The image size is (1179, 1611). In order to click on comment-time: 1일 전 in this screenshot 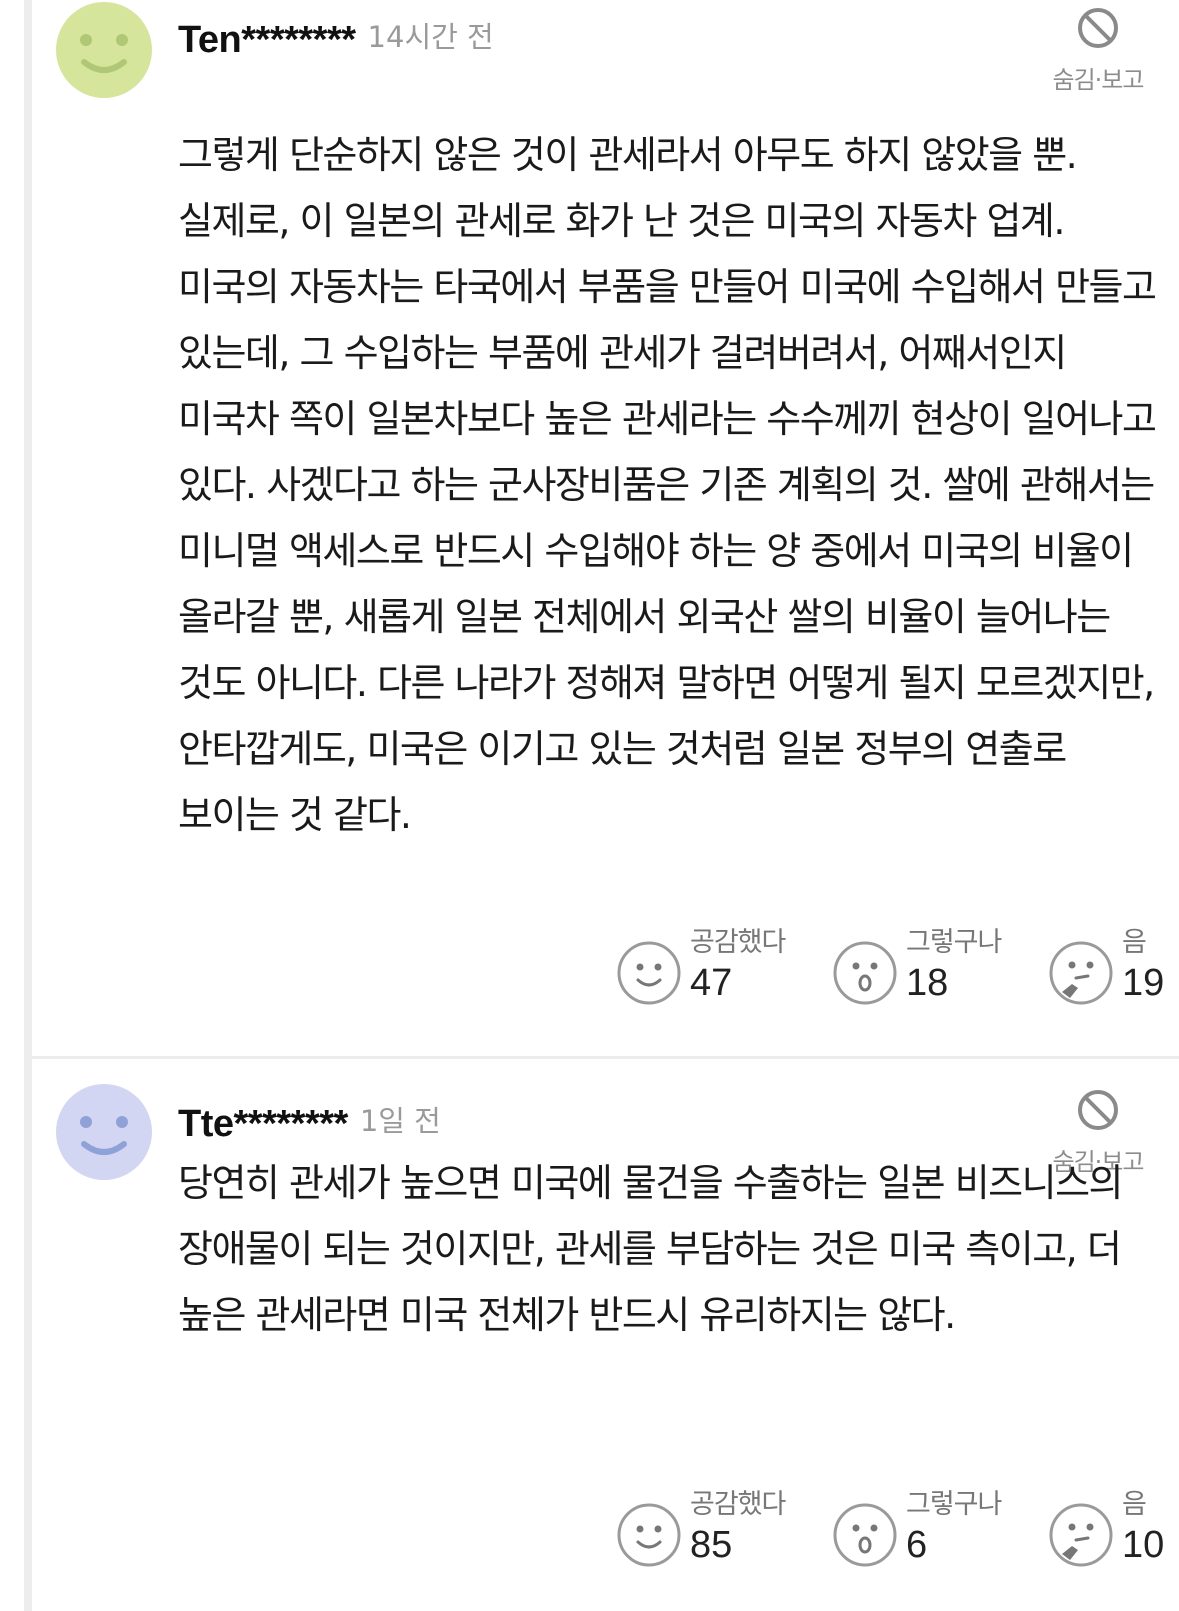, I will do `click(400, 1121)`.